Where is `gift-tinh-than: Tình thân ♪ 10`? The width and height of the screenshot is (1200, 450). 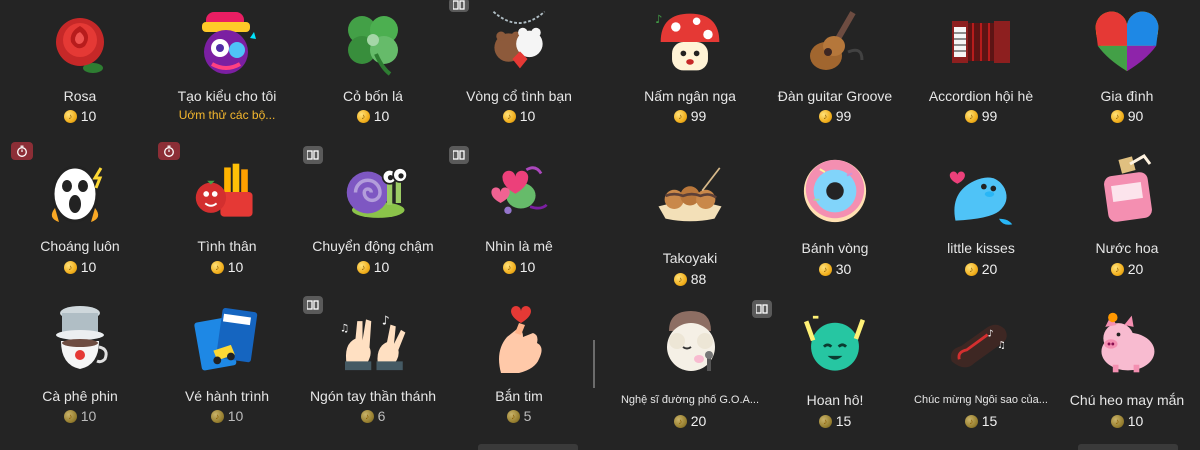
gift-tinh-than: Tình thân ♪ 10 is located at coordinates (227, 215).